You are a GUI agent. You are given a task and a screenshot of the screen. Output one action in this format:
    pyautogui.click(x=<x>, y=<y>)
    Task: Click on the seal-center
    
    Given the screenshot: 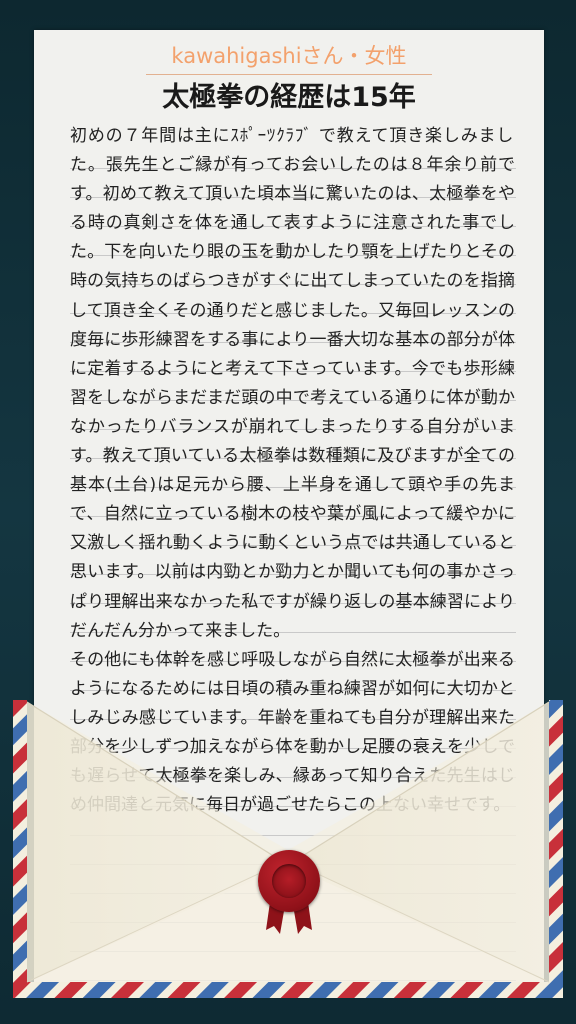 What is the action you would take?
    pyautogui.click(x=289, y=881)
    